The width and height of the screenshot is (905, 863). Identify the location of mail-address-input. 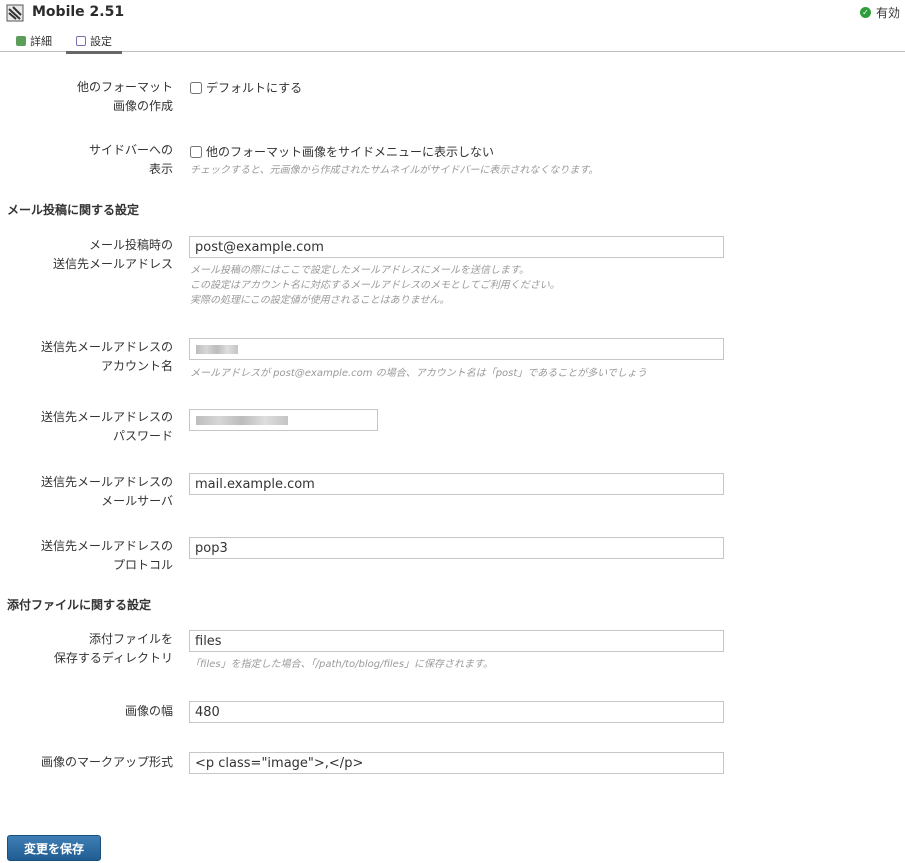
(456, 247).